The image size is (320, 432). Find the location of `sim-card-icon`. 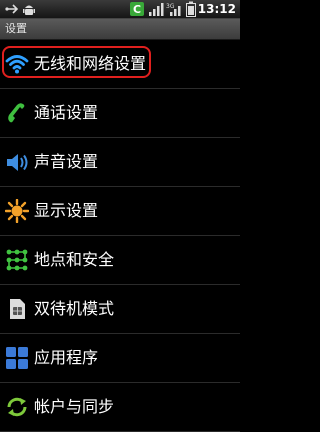

sim-card-icon is located at coordinates (17, 309).